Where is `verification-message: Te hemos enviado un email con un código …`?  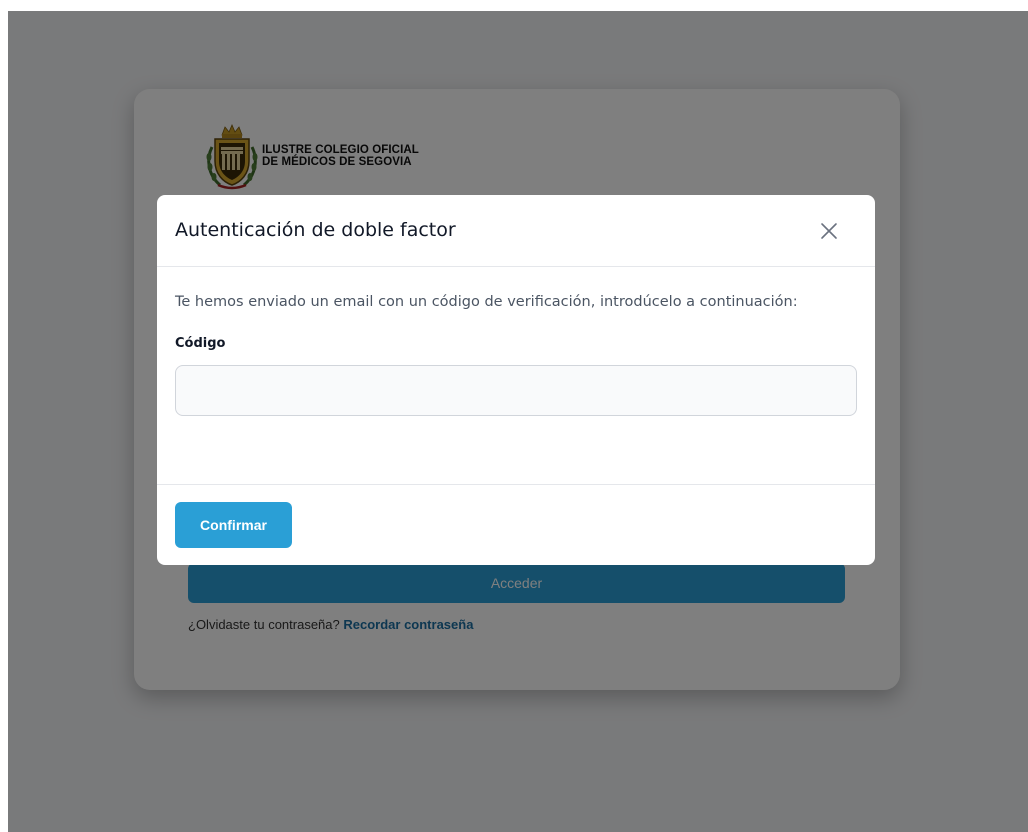 verification-message: Te hemos enviado un email con un código … is located at coordinates (486, 302).